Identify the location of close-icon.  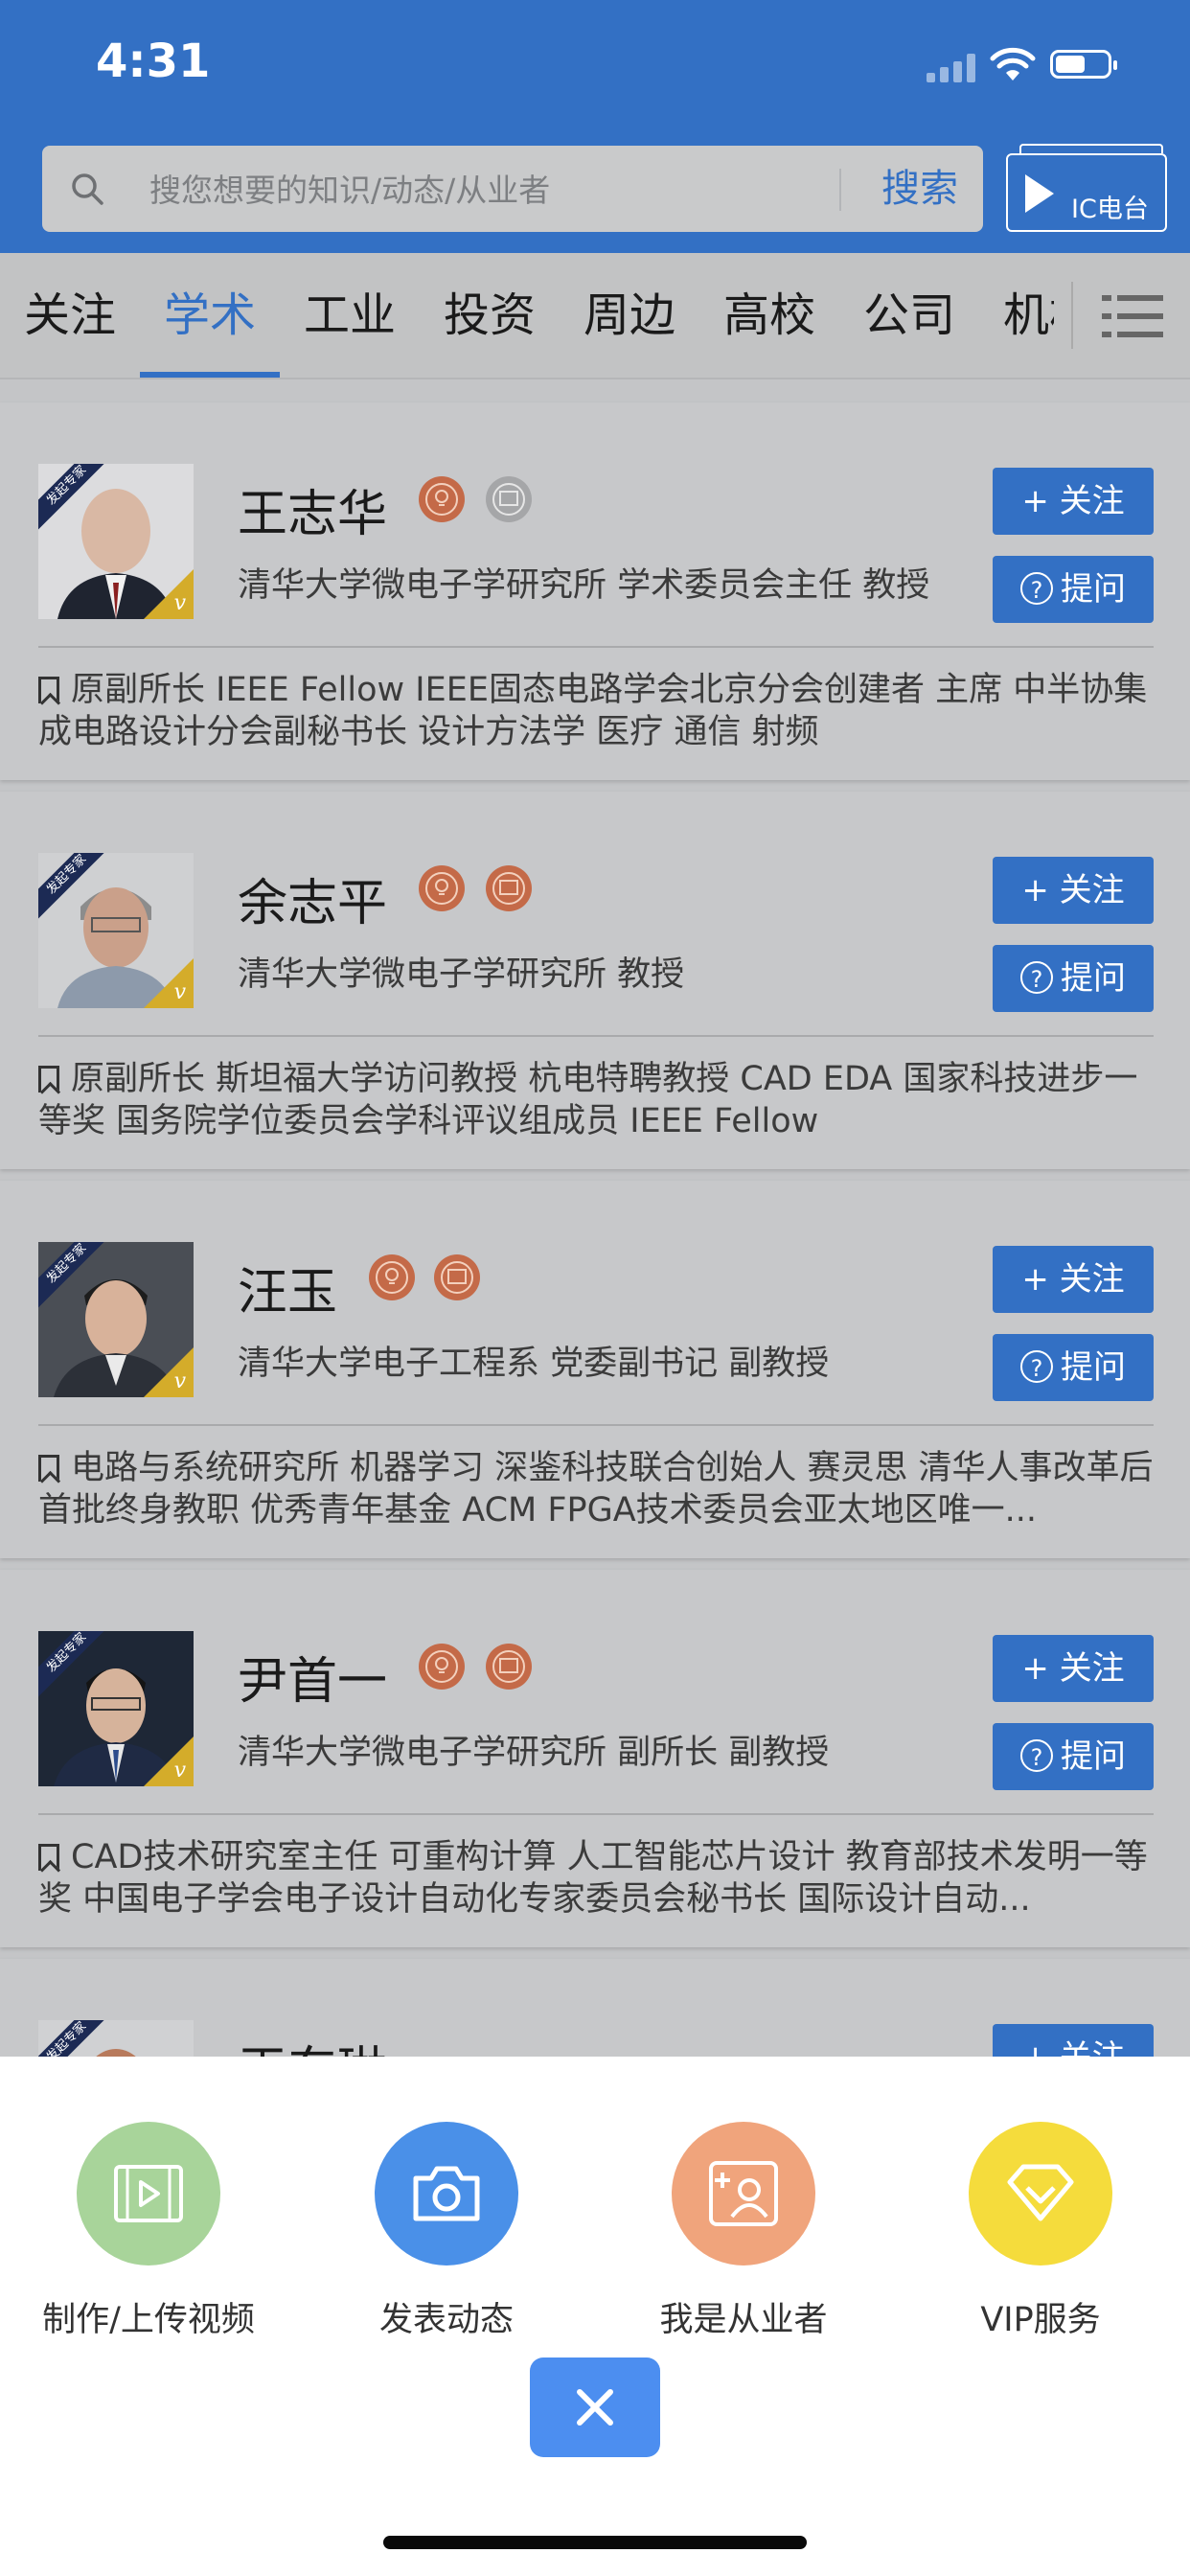
(595, 2407).